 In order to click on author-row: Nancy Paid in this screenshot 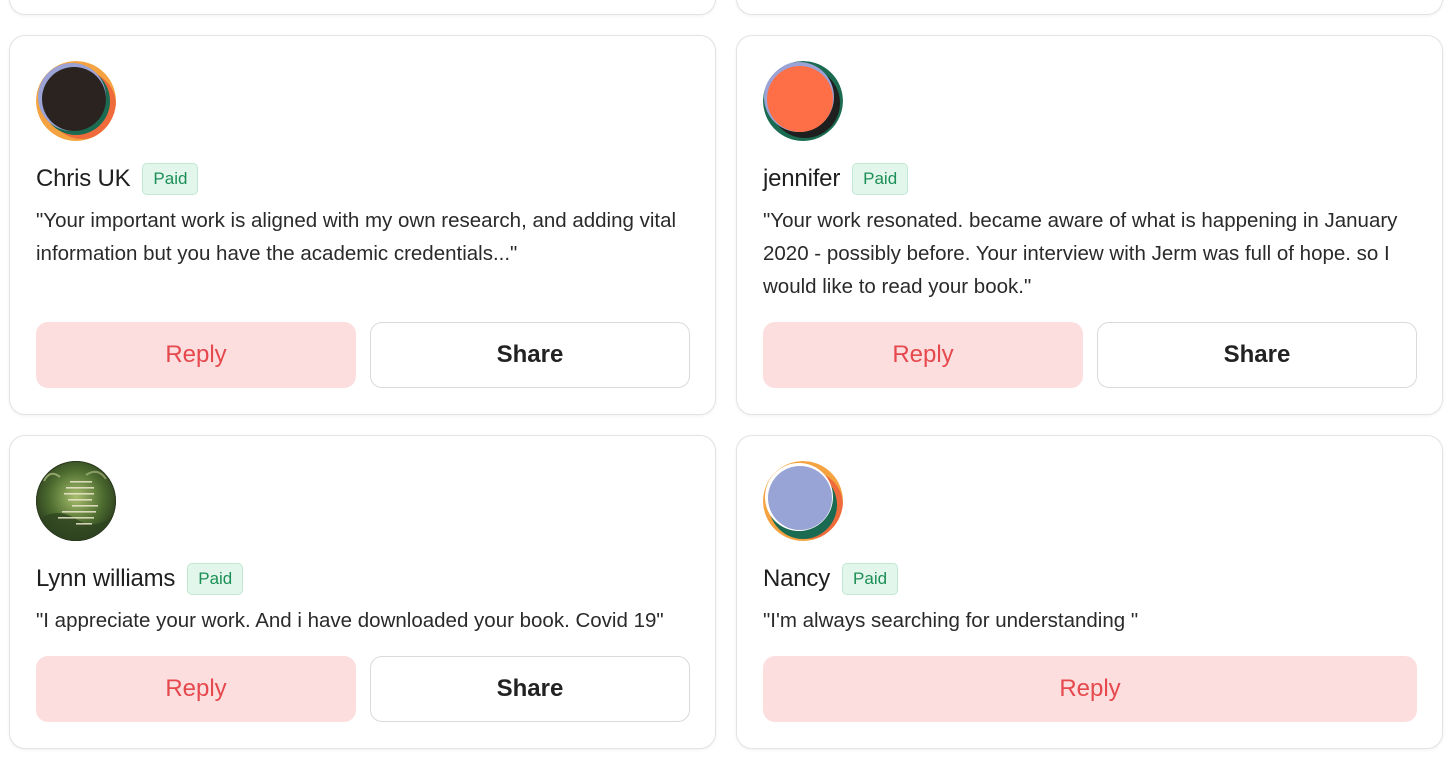, I will do `click(831, 579)`.